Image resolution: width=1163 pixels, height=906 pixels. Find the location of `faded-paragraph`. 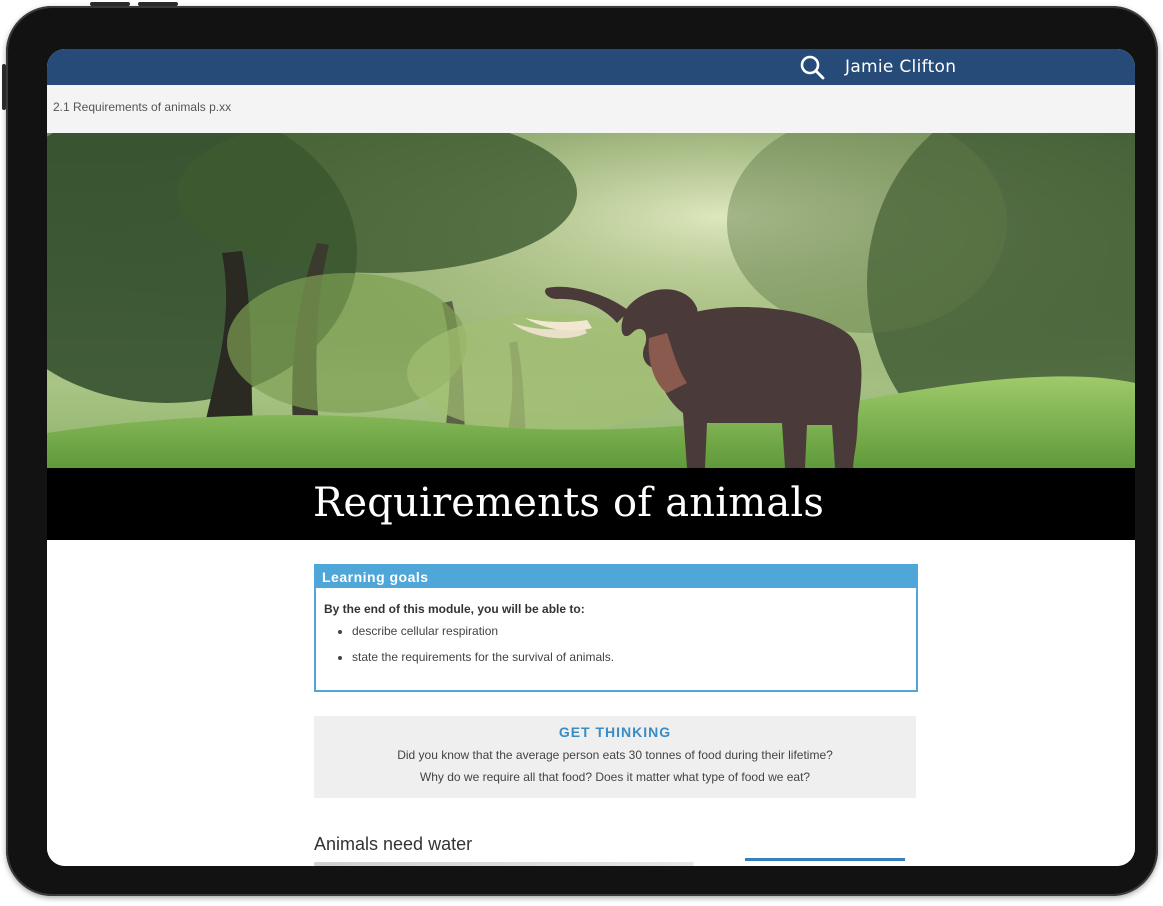

faded-paragraph is located at coordinates (504, 864).